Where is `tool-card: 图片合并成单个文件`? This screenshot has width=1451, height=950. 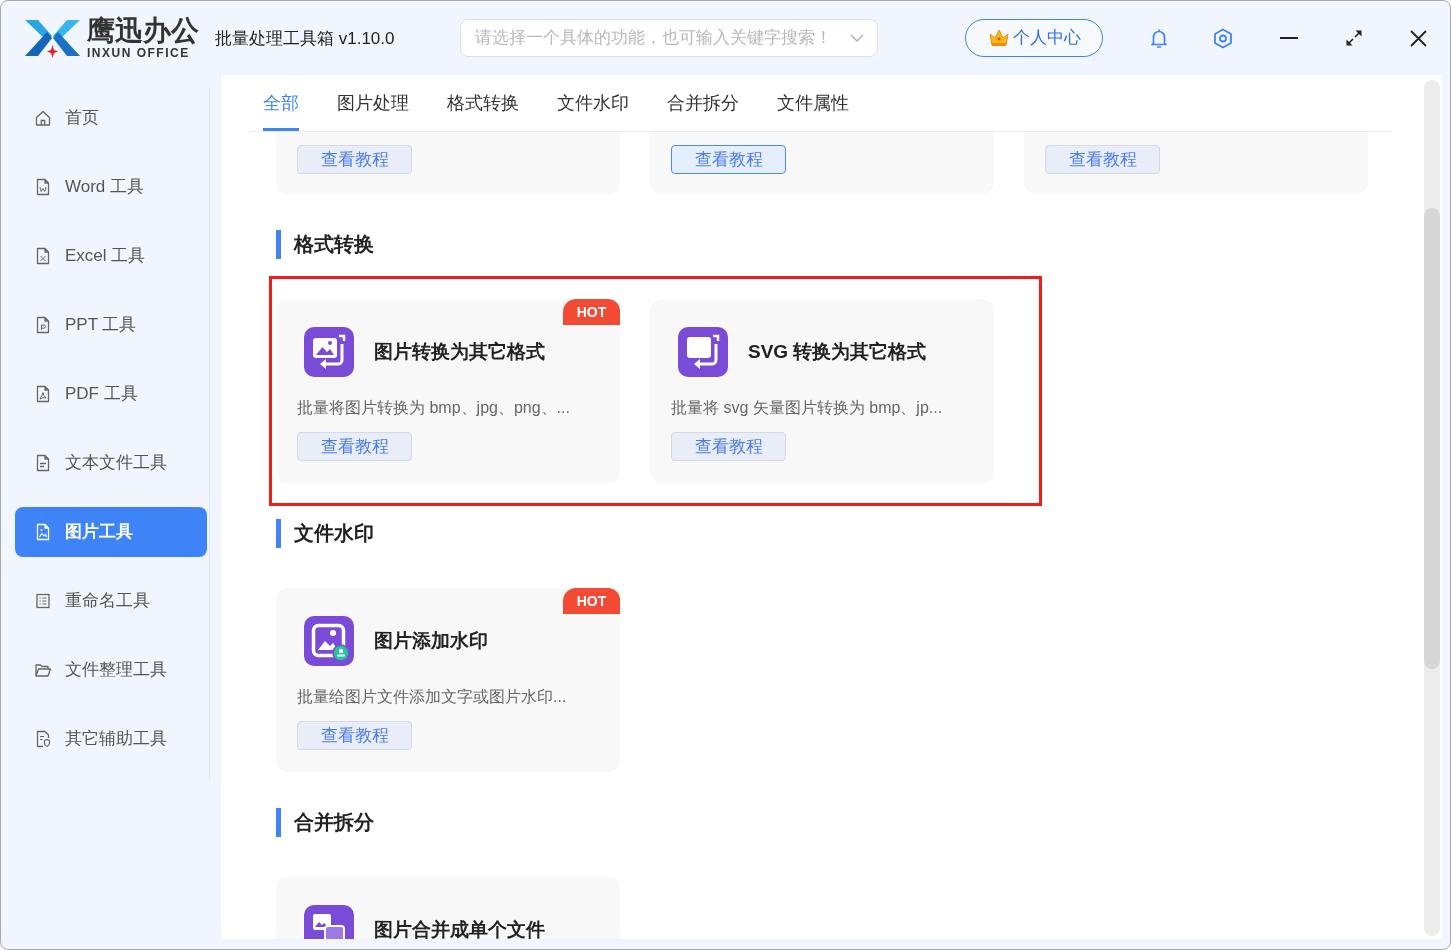
tool-card: 图片合并成单个文件 is located at coordinates (448, 908).